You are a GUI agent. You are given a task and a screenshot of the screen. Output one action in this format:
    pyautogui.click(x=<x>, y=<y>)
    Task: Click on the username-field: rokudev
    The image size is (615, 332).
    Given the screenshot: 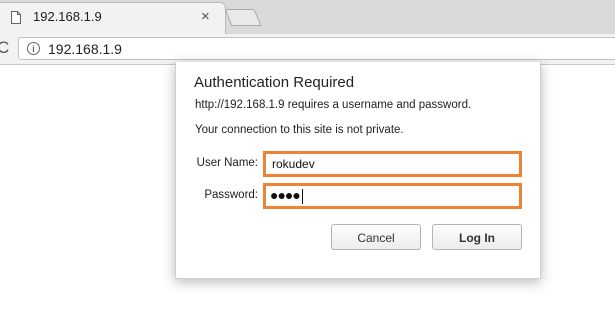 What is the action you would take?
    pyautogui.click(x=392, y=164)
    